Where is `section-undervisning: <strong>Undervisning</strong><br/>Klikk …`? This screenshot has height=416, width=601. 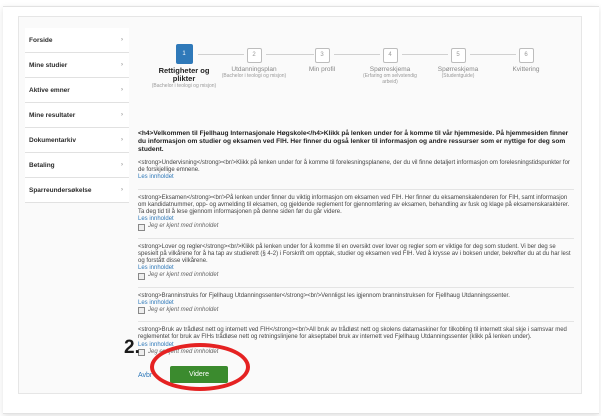
section-undervisning: <strong>Undervisning</strong><br/>Klikk … is located at coordinates (356, 171).